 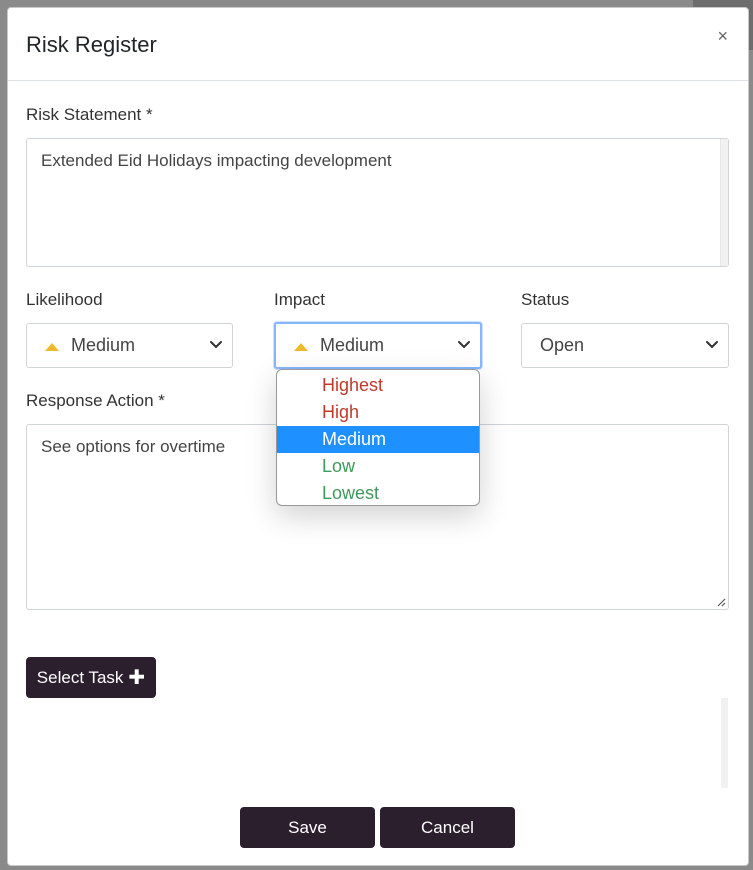 What do you see at coordinates (300, 299) in the screenshot?
I see `impact-label: Impact` at bounding box center [300, 299].